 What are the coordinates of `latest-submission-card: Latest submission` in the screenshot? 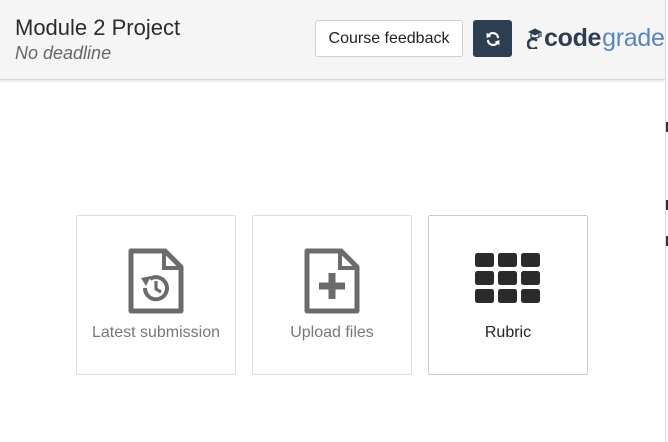 It's located at (156, 295).